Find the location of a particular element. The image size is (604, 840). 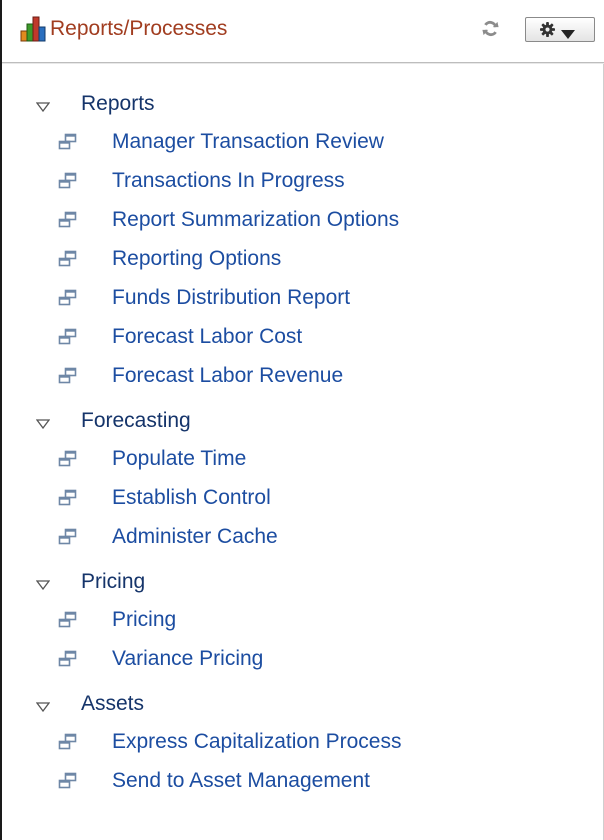

menu-item-link: Manager Transaction Review is located at coordinates (248, 142).